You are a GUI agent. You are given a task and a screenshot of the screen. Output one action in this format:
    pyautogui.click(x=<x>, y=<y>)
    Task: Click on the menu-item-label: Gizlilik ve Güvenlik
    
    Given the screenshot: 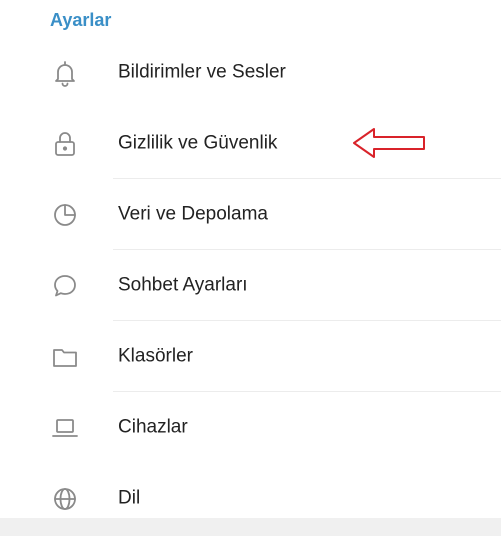 What is the action you would take?
    pyautogui.click(x=198, y=143)
    